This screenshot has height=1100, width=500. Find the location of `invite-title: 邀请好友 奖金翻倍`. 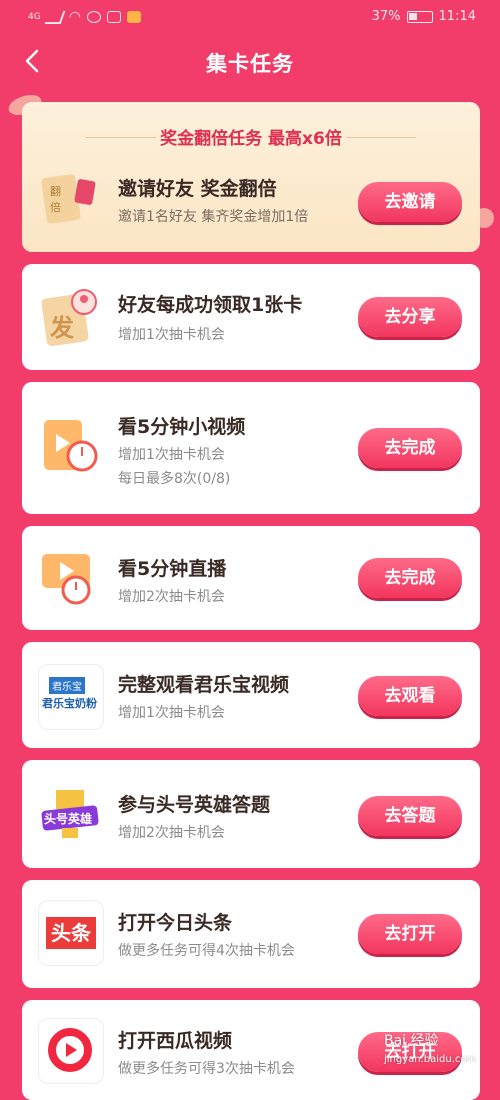

invite-title: 邀请好友 奖金翻倍 is located at coordinates (197, 189).